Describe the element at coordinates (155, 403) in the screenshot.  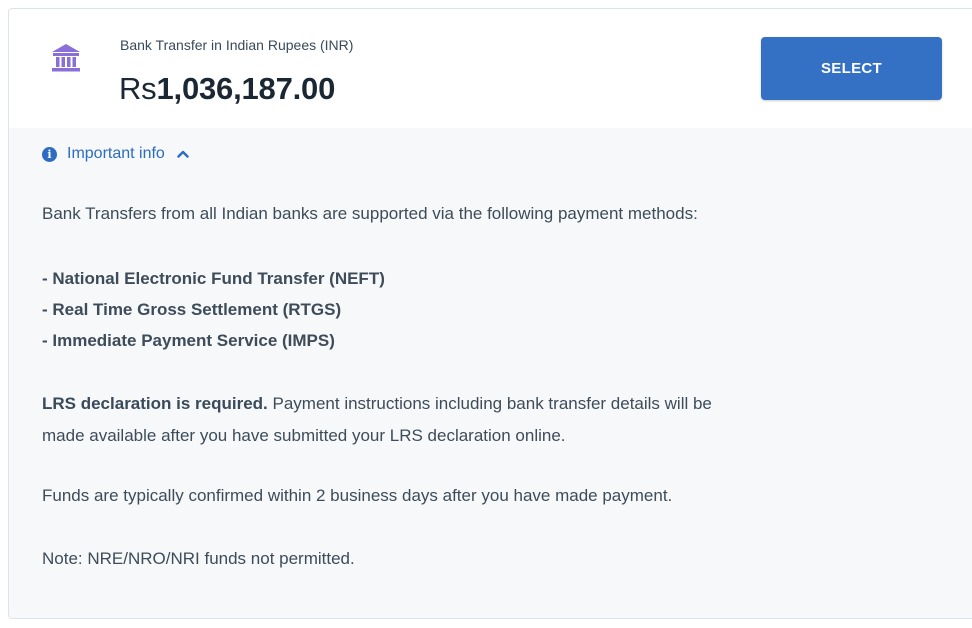
I see `lrs-required-text: LRS declaration is required.` at that location.